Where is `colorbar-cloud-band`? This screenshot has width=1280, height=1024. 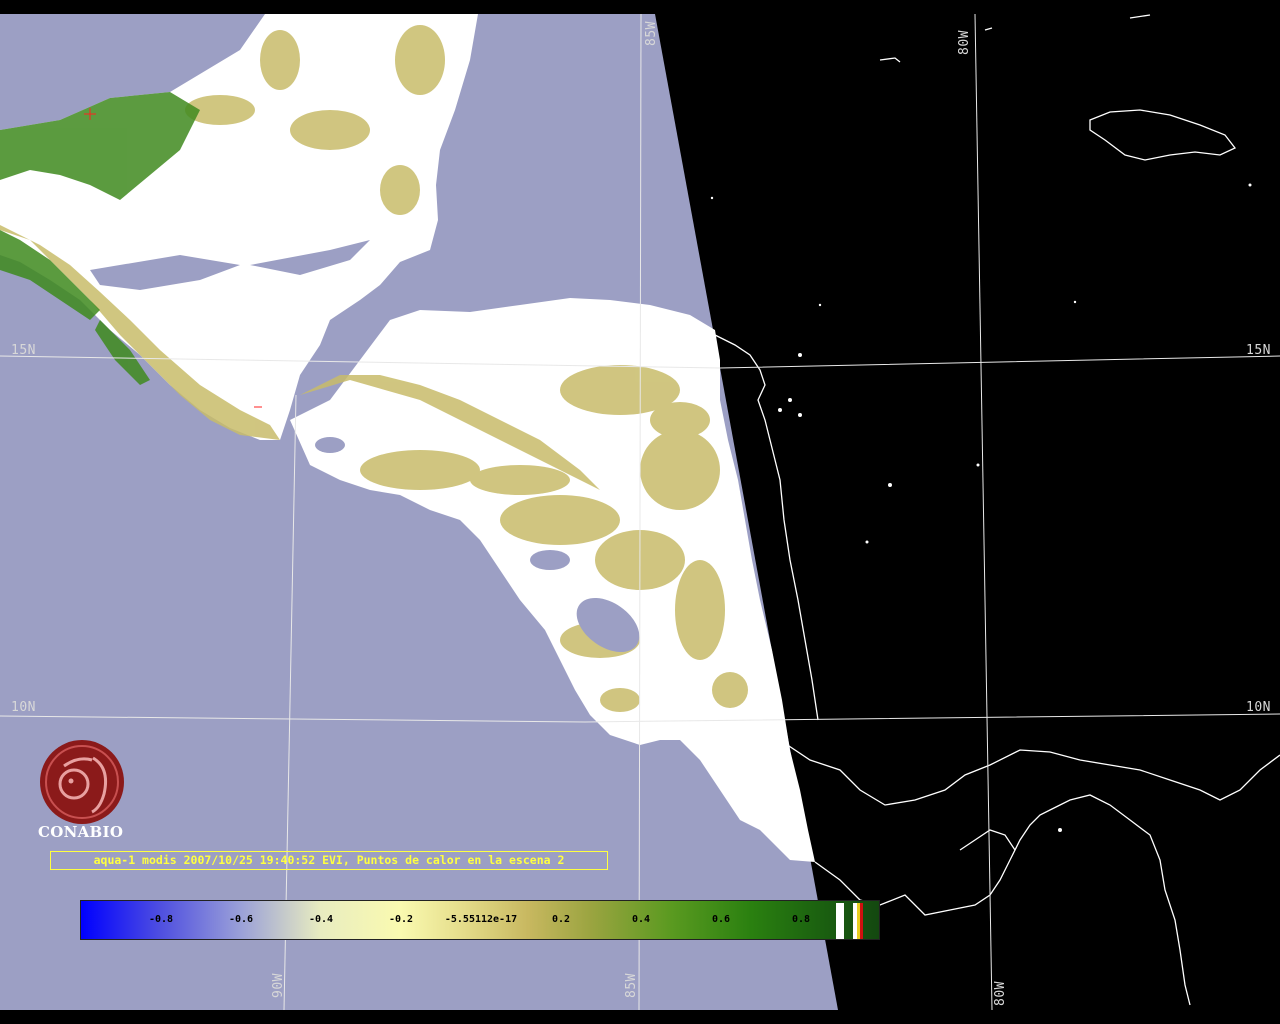
colorbar-cloud-band is located at coordinates (840, 921).